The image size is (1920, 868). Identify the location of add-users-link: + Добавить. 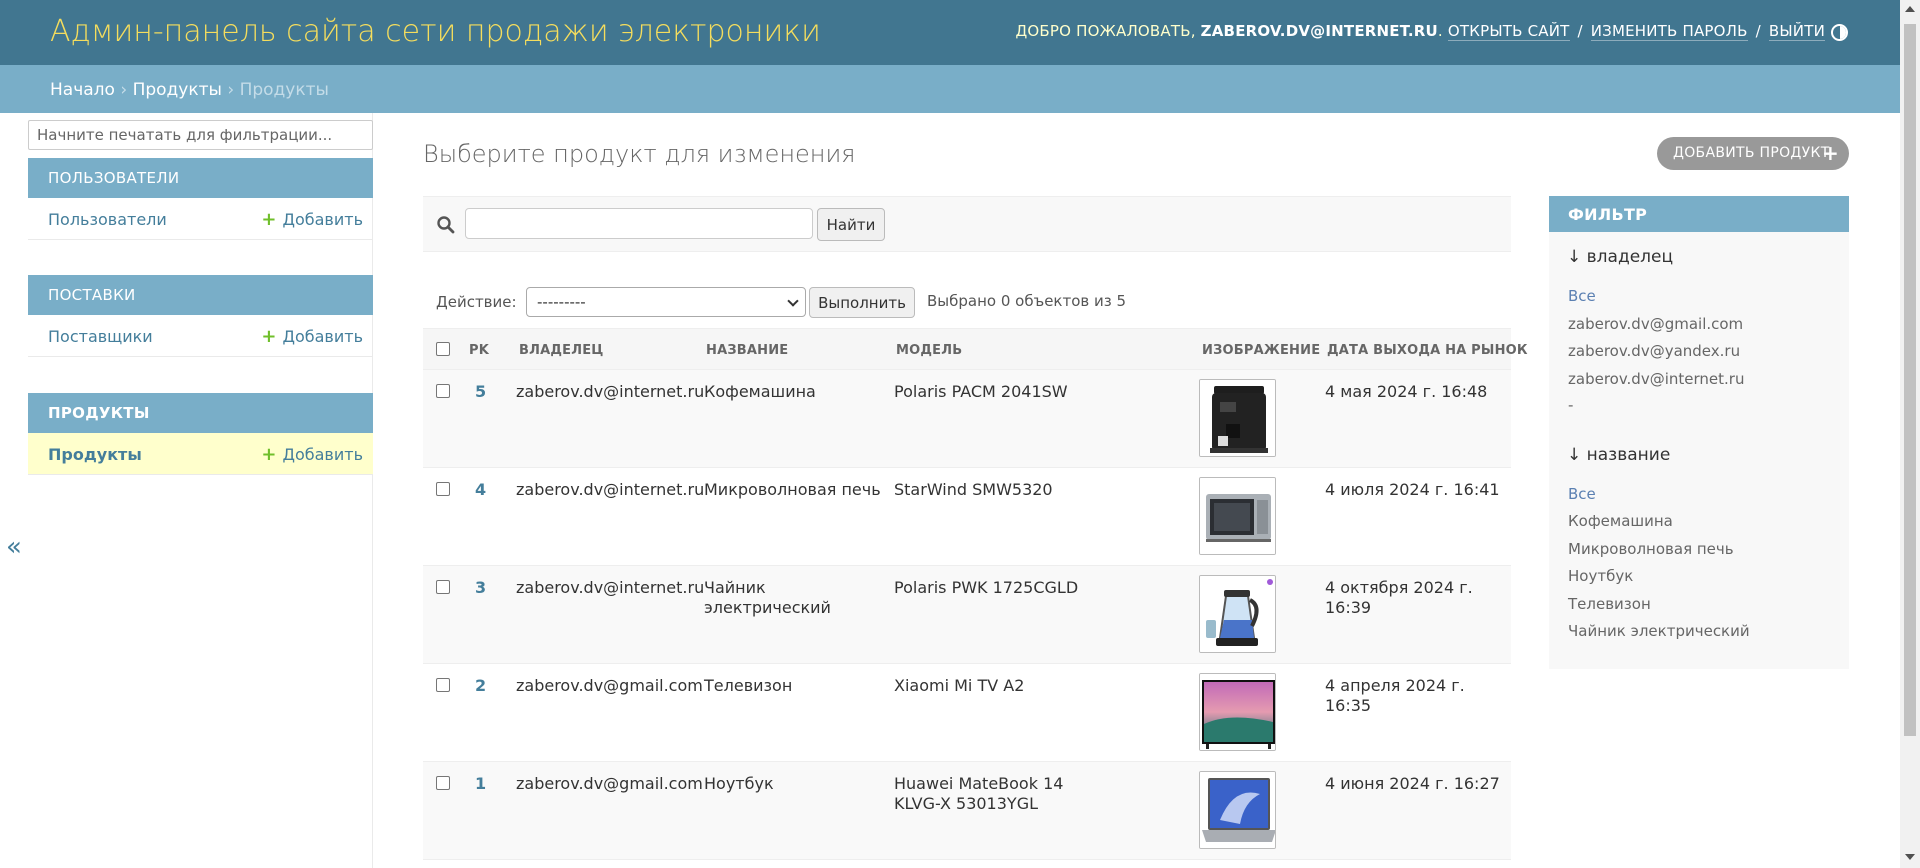
(312, 219).